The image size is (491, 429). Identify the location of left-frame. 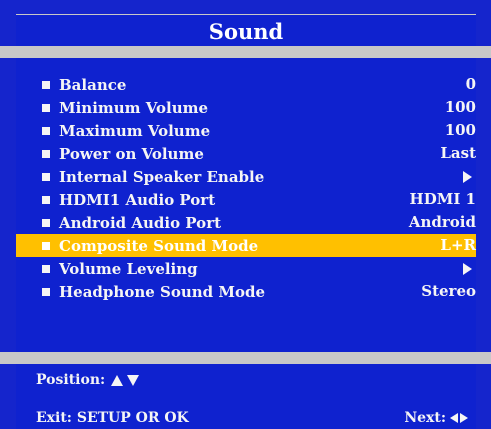
(8, 205).